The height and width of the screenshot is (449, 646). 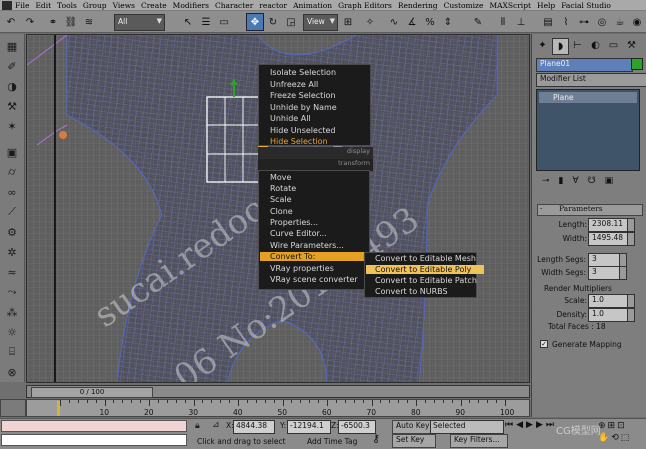 I want to click on parameters-rollout: - Parameters, so click(x=590, y=210).